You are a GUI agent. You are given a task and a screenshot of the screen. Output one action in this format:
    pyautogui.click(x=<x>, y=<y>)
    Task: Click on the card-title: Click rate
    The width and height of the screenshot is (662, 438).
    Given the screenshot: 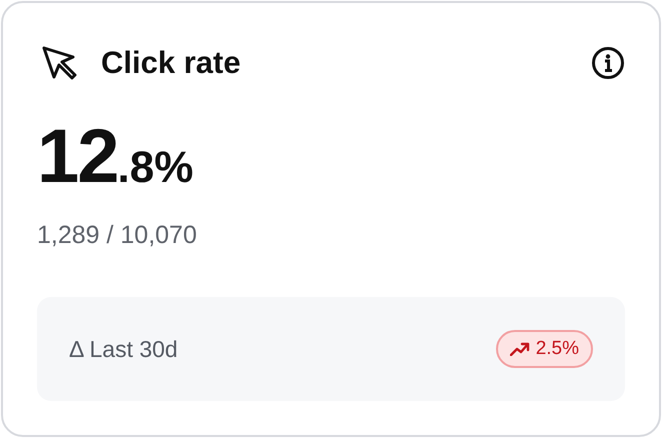 What is the action you would take?
    pyautogui.click(x=171, y=63)
    